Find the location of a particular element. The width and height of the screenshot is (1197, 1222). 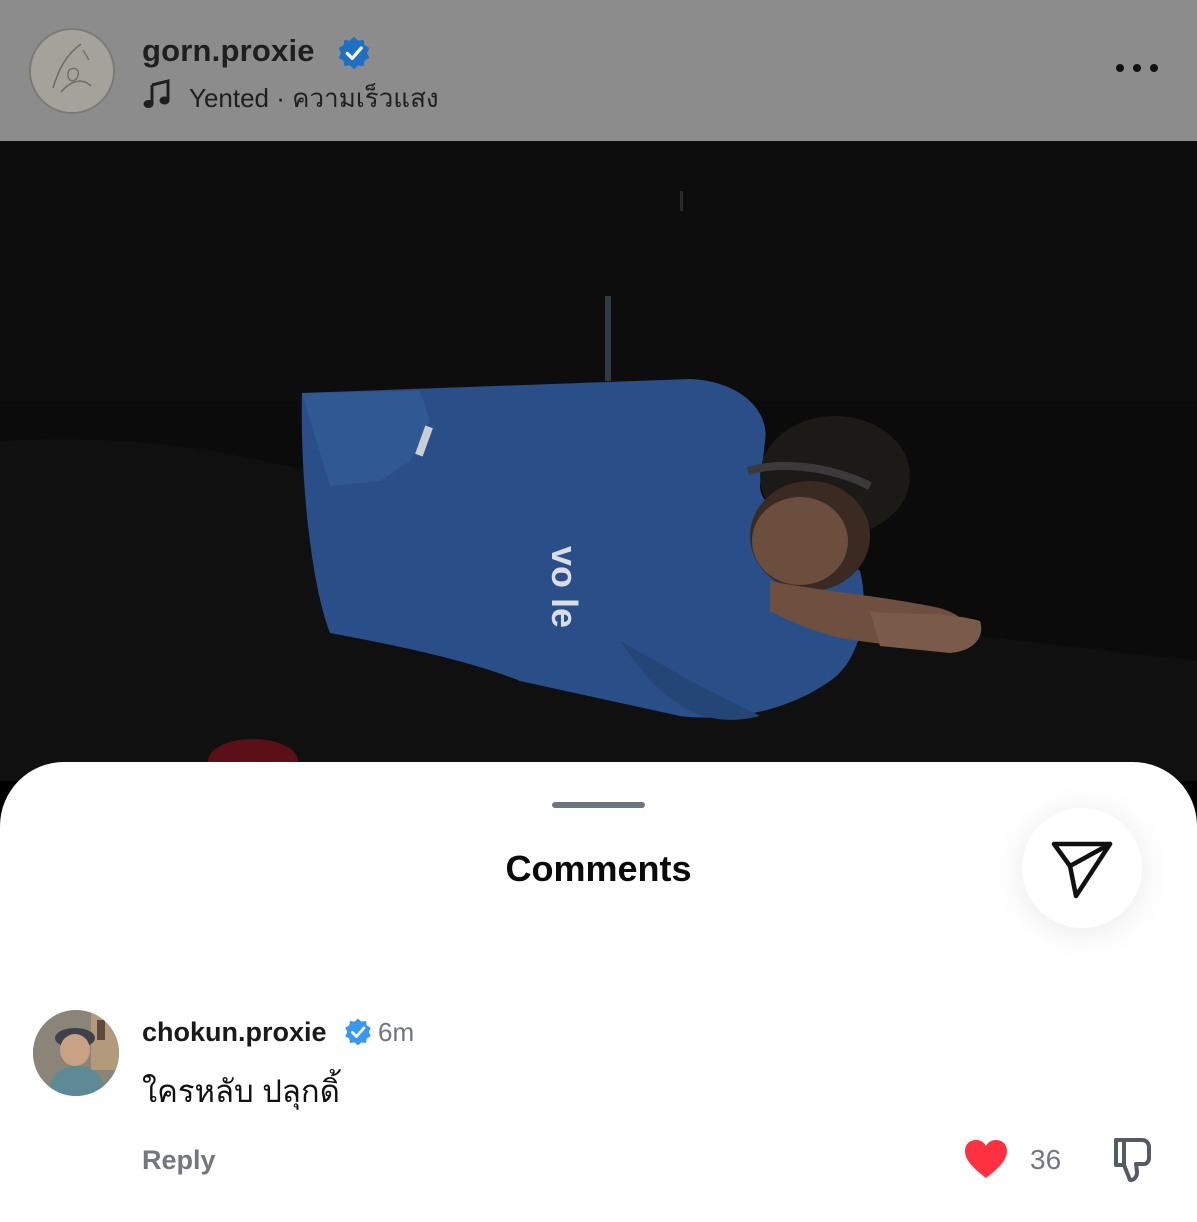

commenter-avatar is located at coordinates (76, 1053).